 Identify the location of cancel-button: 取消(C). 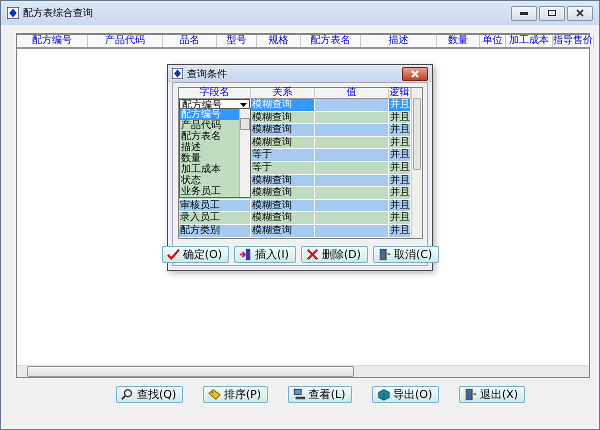
(406, 254).